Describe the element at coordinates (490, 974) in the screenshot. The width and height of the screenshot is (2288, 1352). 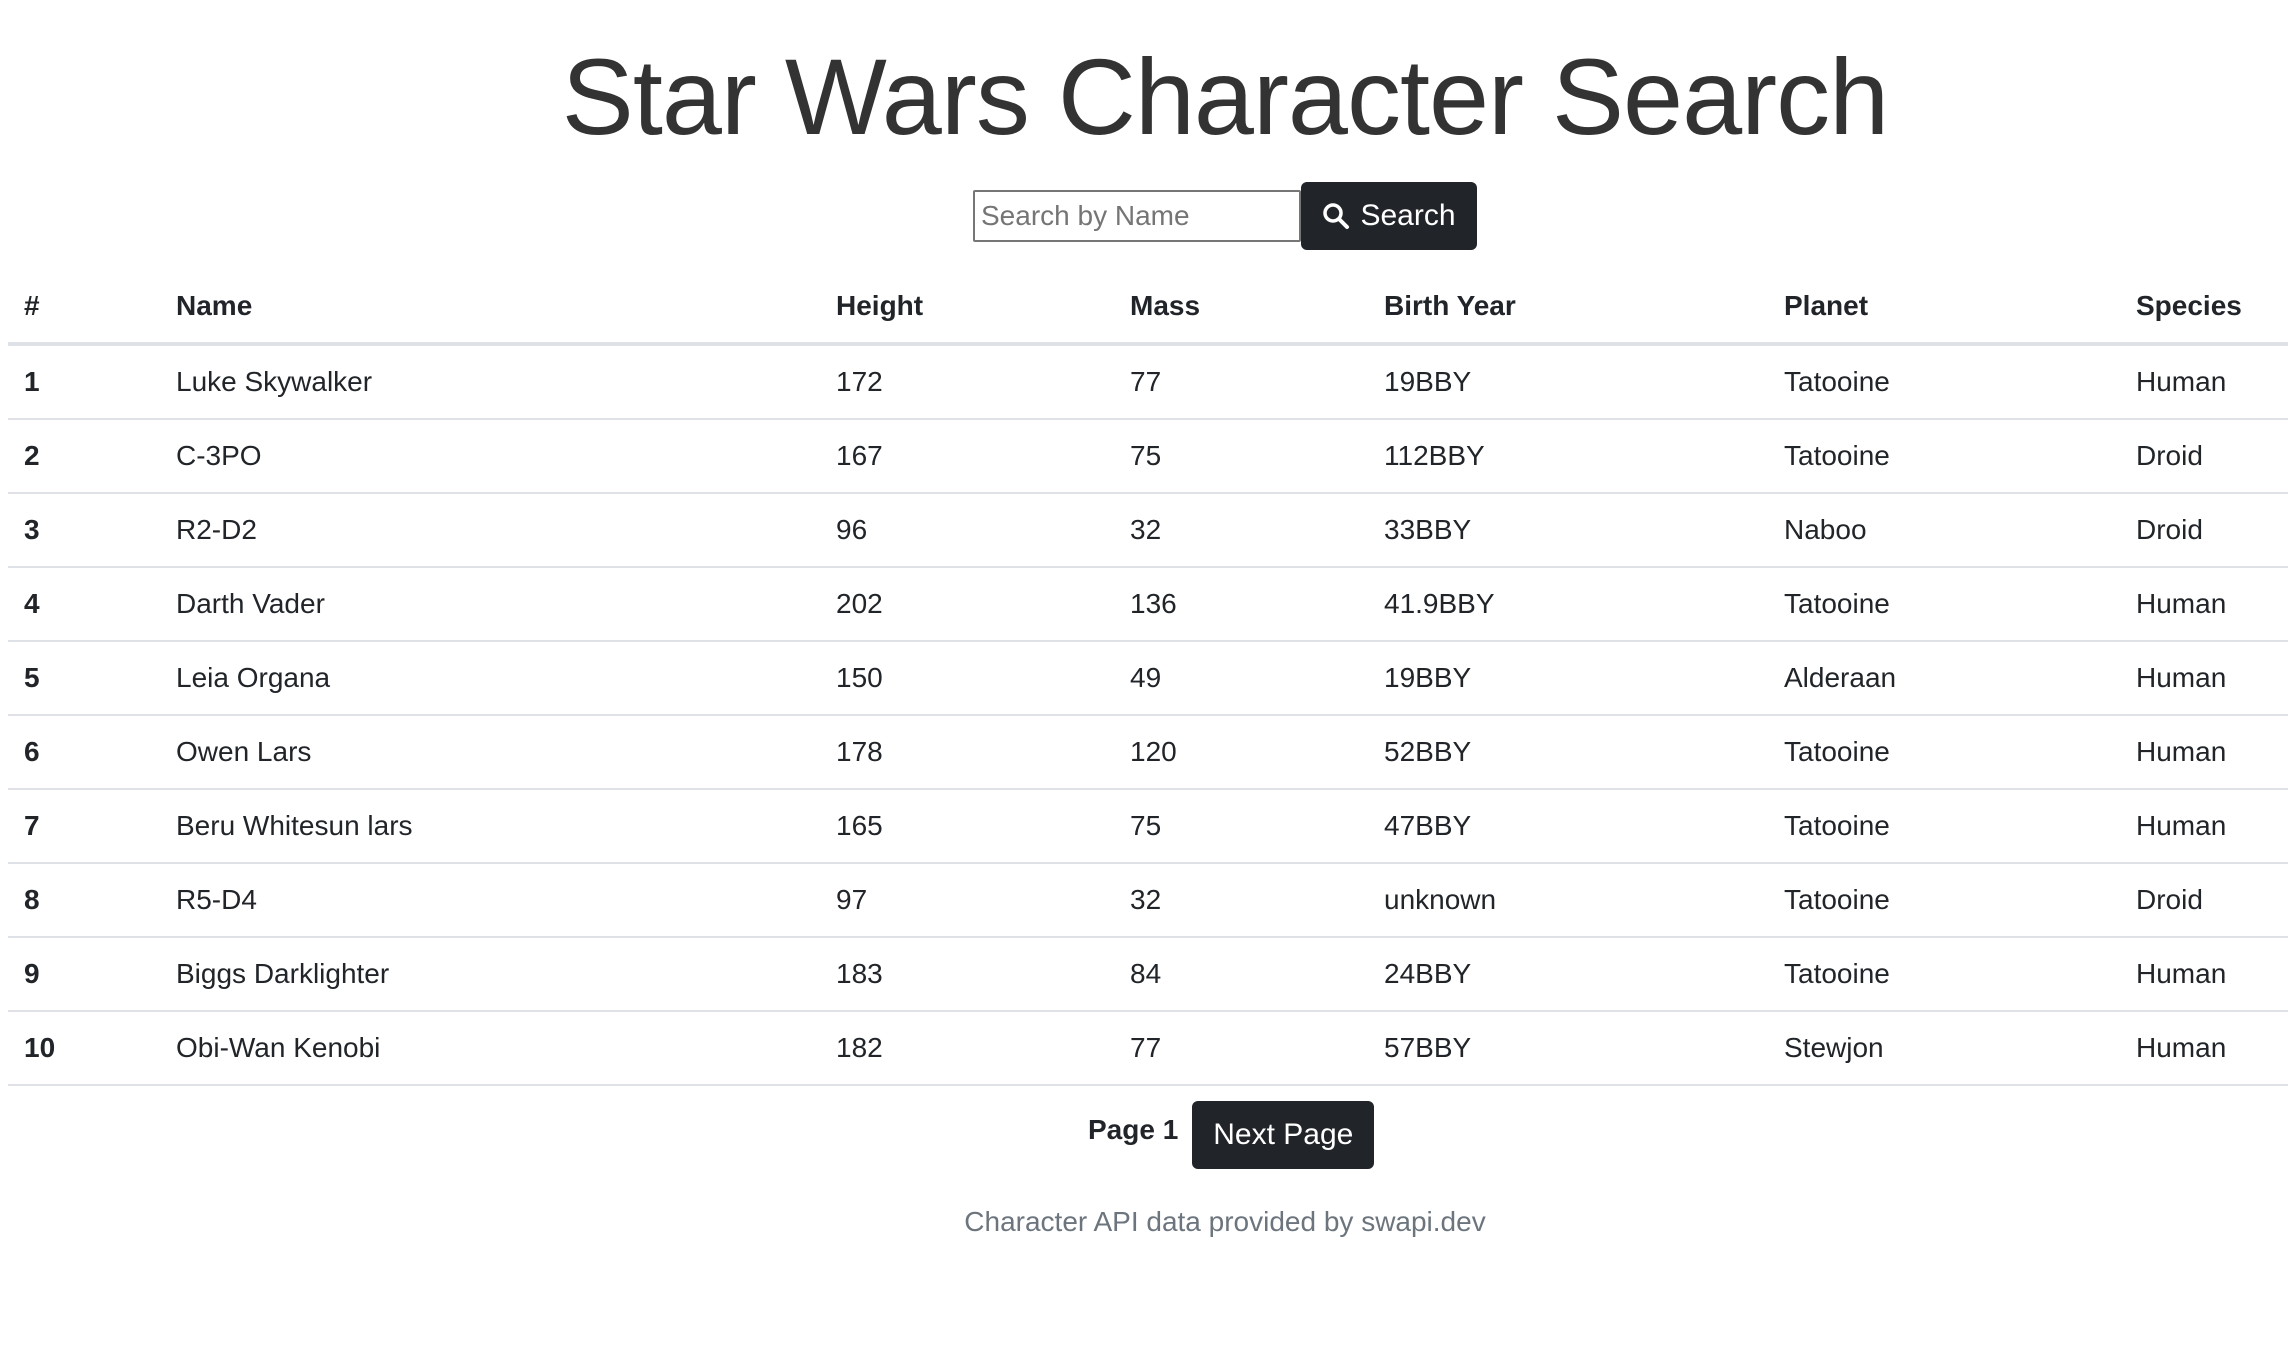
I see `table-cell: Biggs Darklighter` at that location.